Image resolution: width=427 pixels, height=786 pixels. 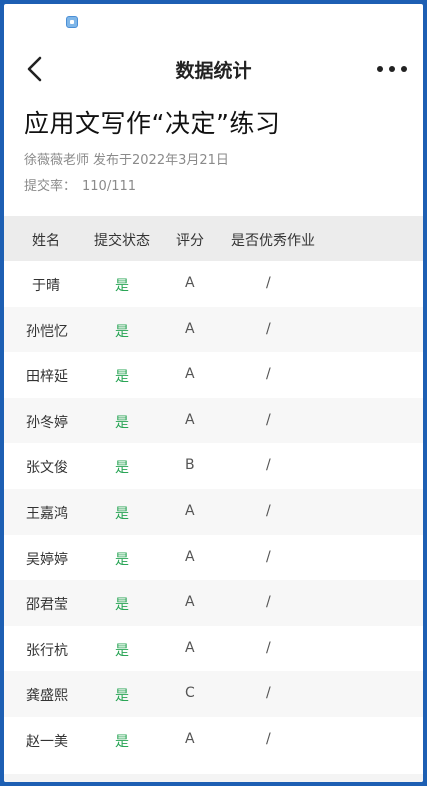 I want to click on student-name: 孙冬婷, so click(x=47, y=422).